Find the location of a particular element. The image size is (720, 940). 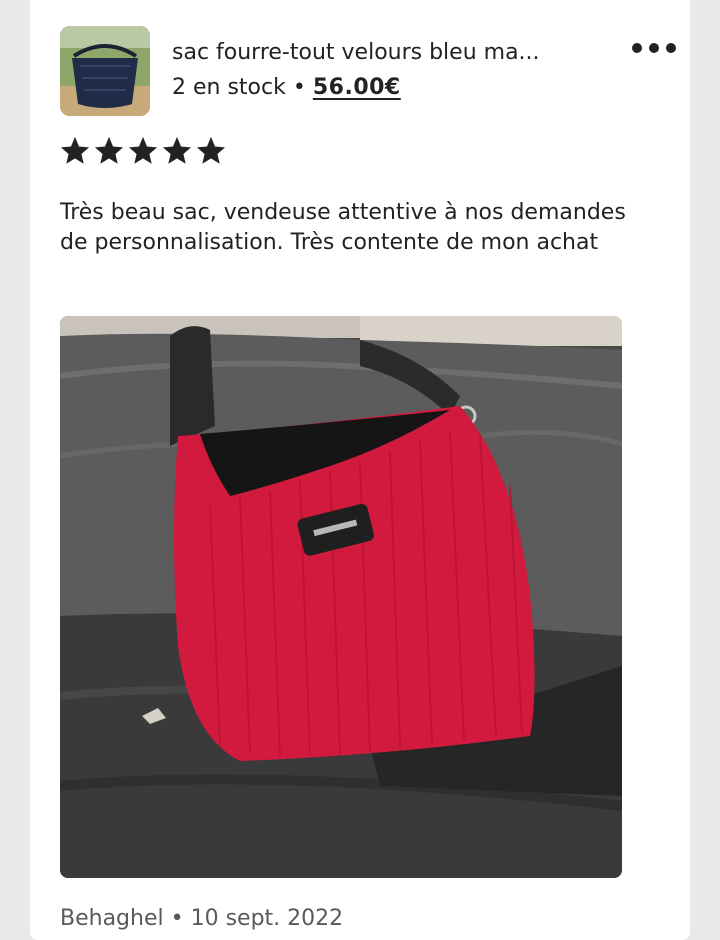

more-options-button is located at coordinates (654, 48).